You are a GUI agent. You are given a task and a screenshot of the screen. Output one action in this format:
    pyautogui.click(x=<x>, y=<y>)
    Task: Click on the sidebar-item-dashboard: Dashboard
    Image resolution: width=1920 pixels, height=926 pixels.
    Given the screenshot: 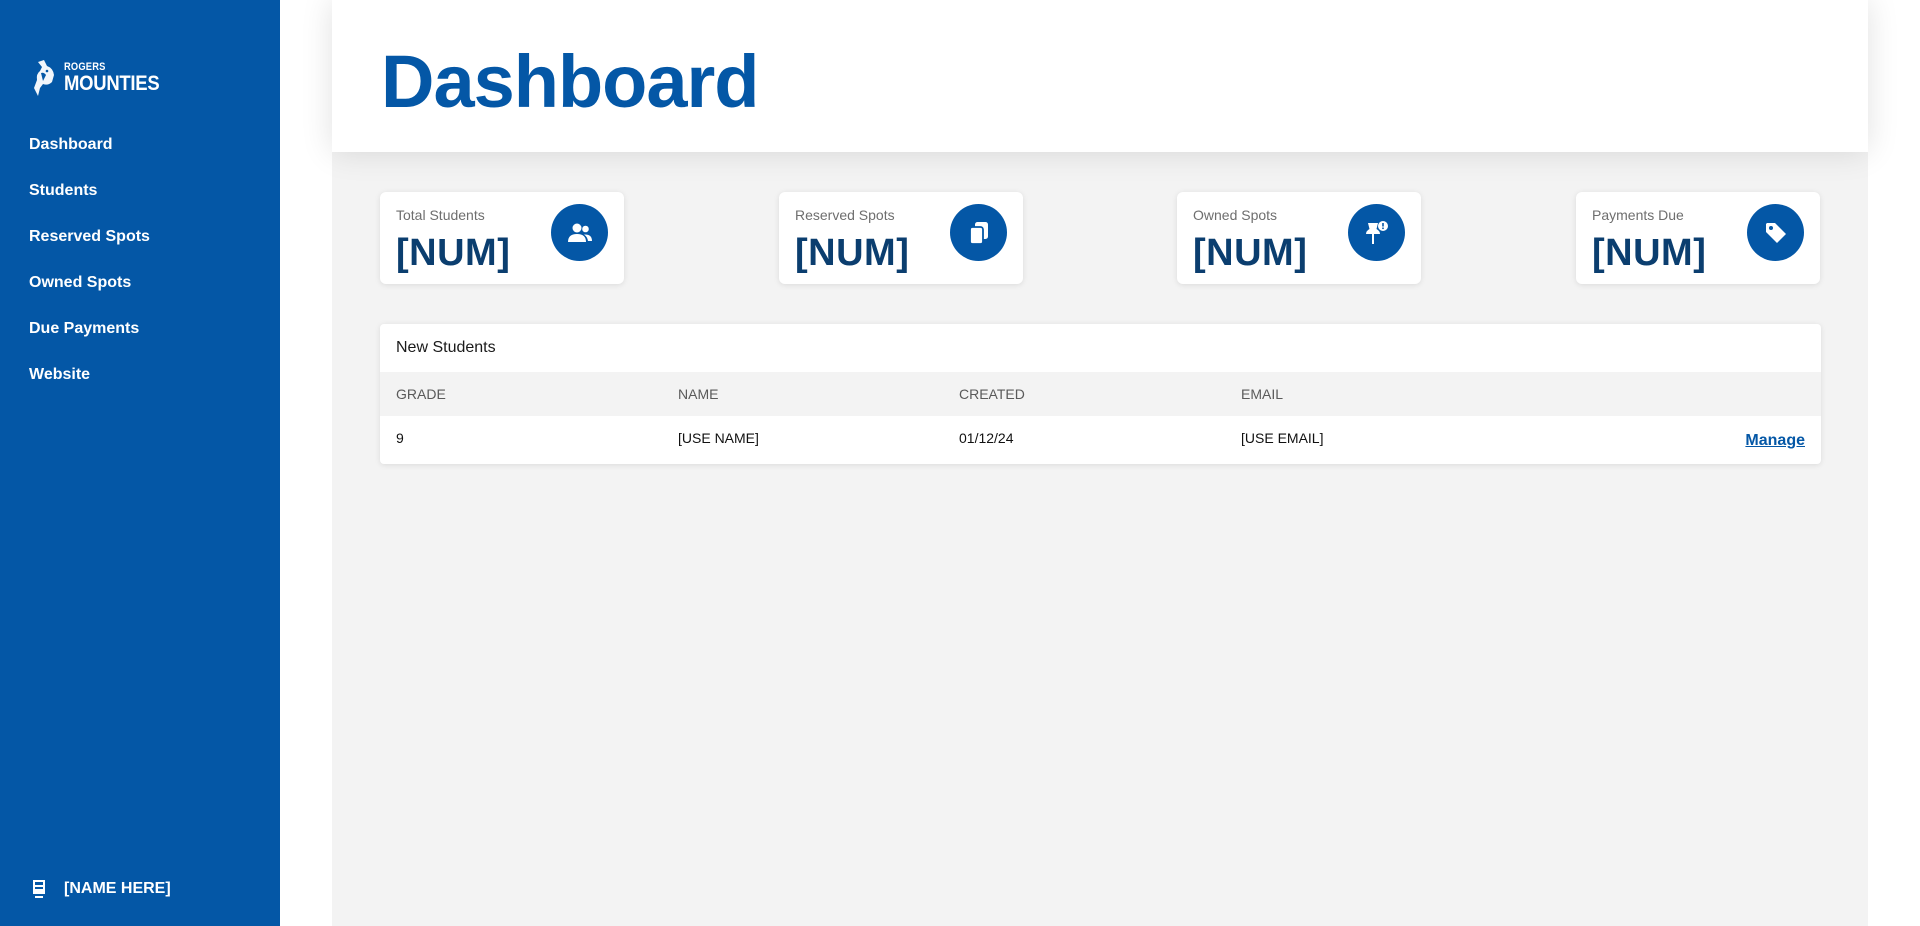 What is the action you would take?
    pyautogui.click(x=89, y=156)
    